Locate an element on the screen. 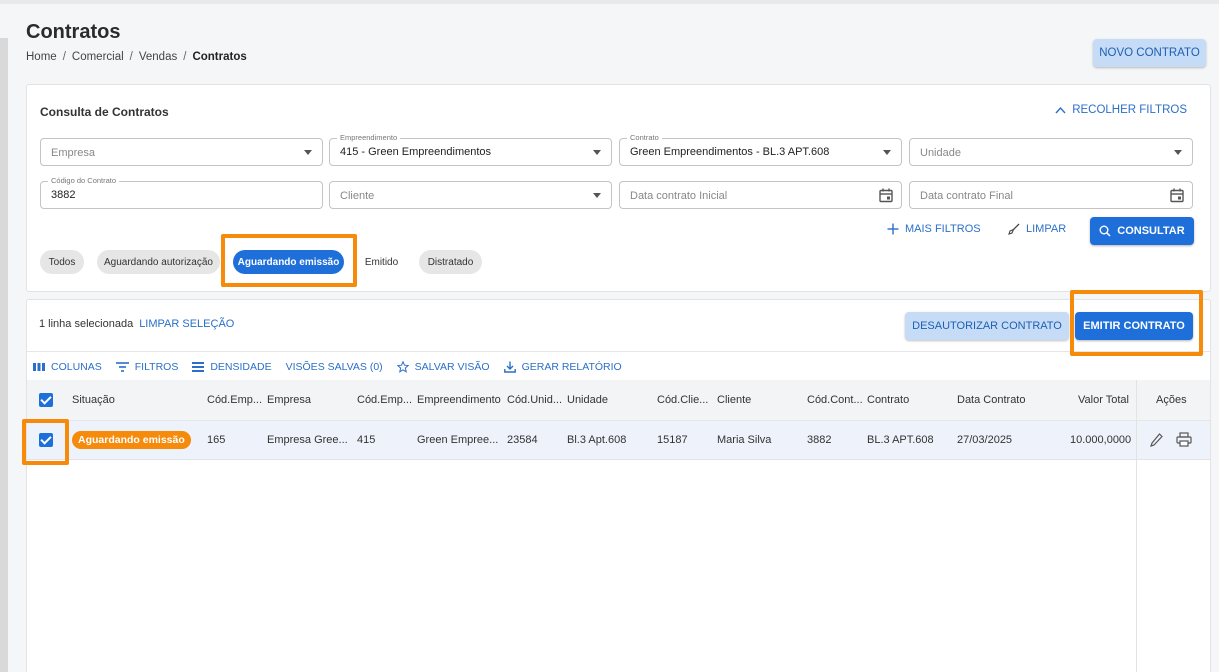  consult-button: CONSULTAR is located at coordinates (1142, 231).